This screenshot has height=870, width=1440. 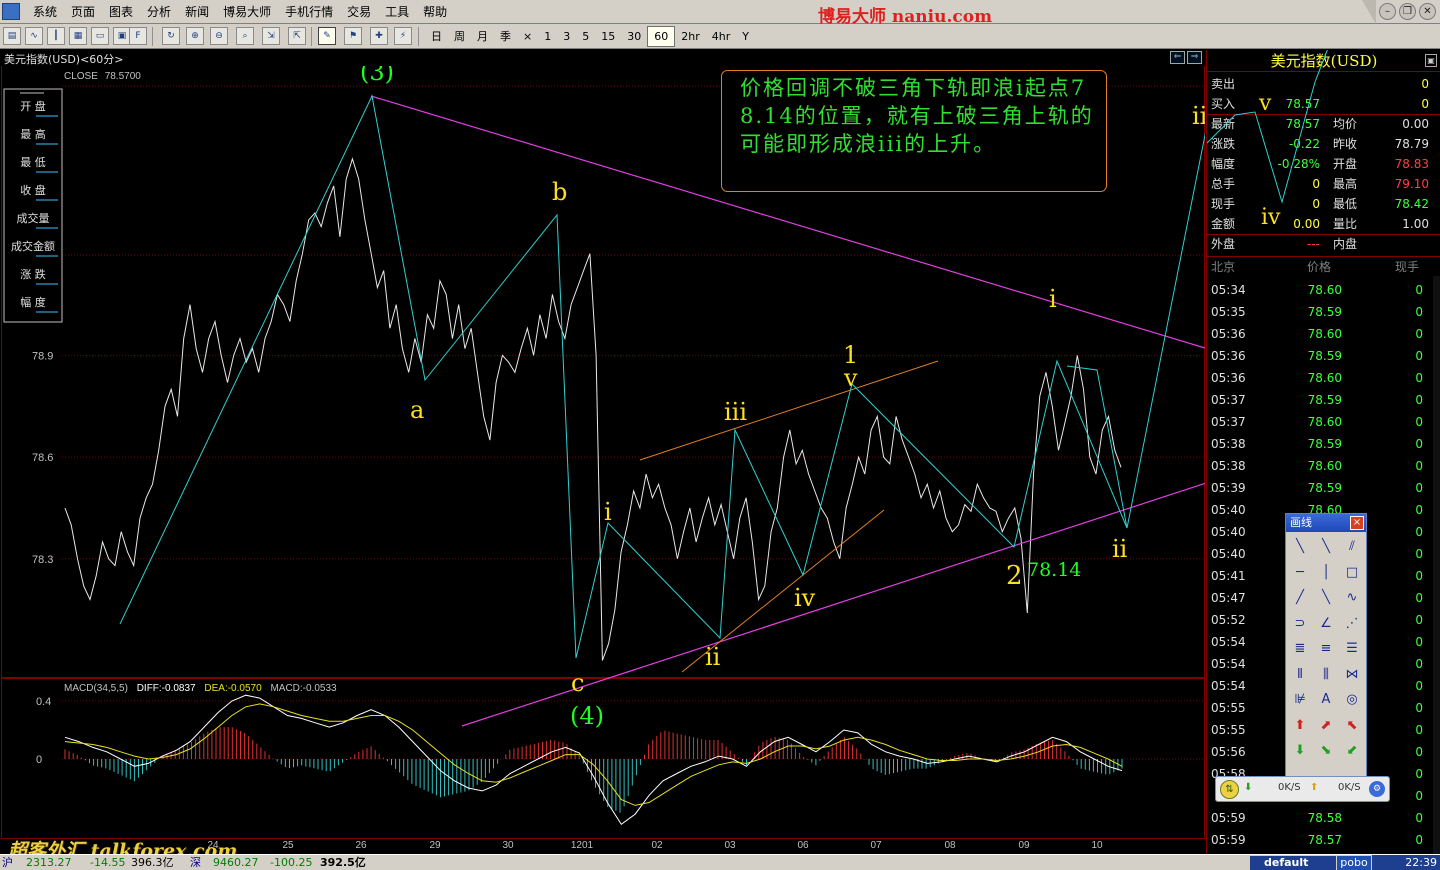 I want to click on period-1: 1, so click(x=547, y=36).